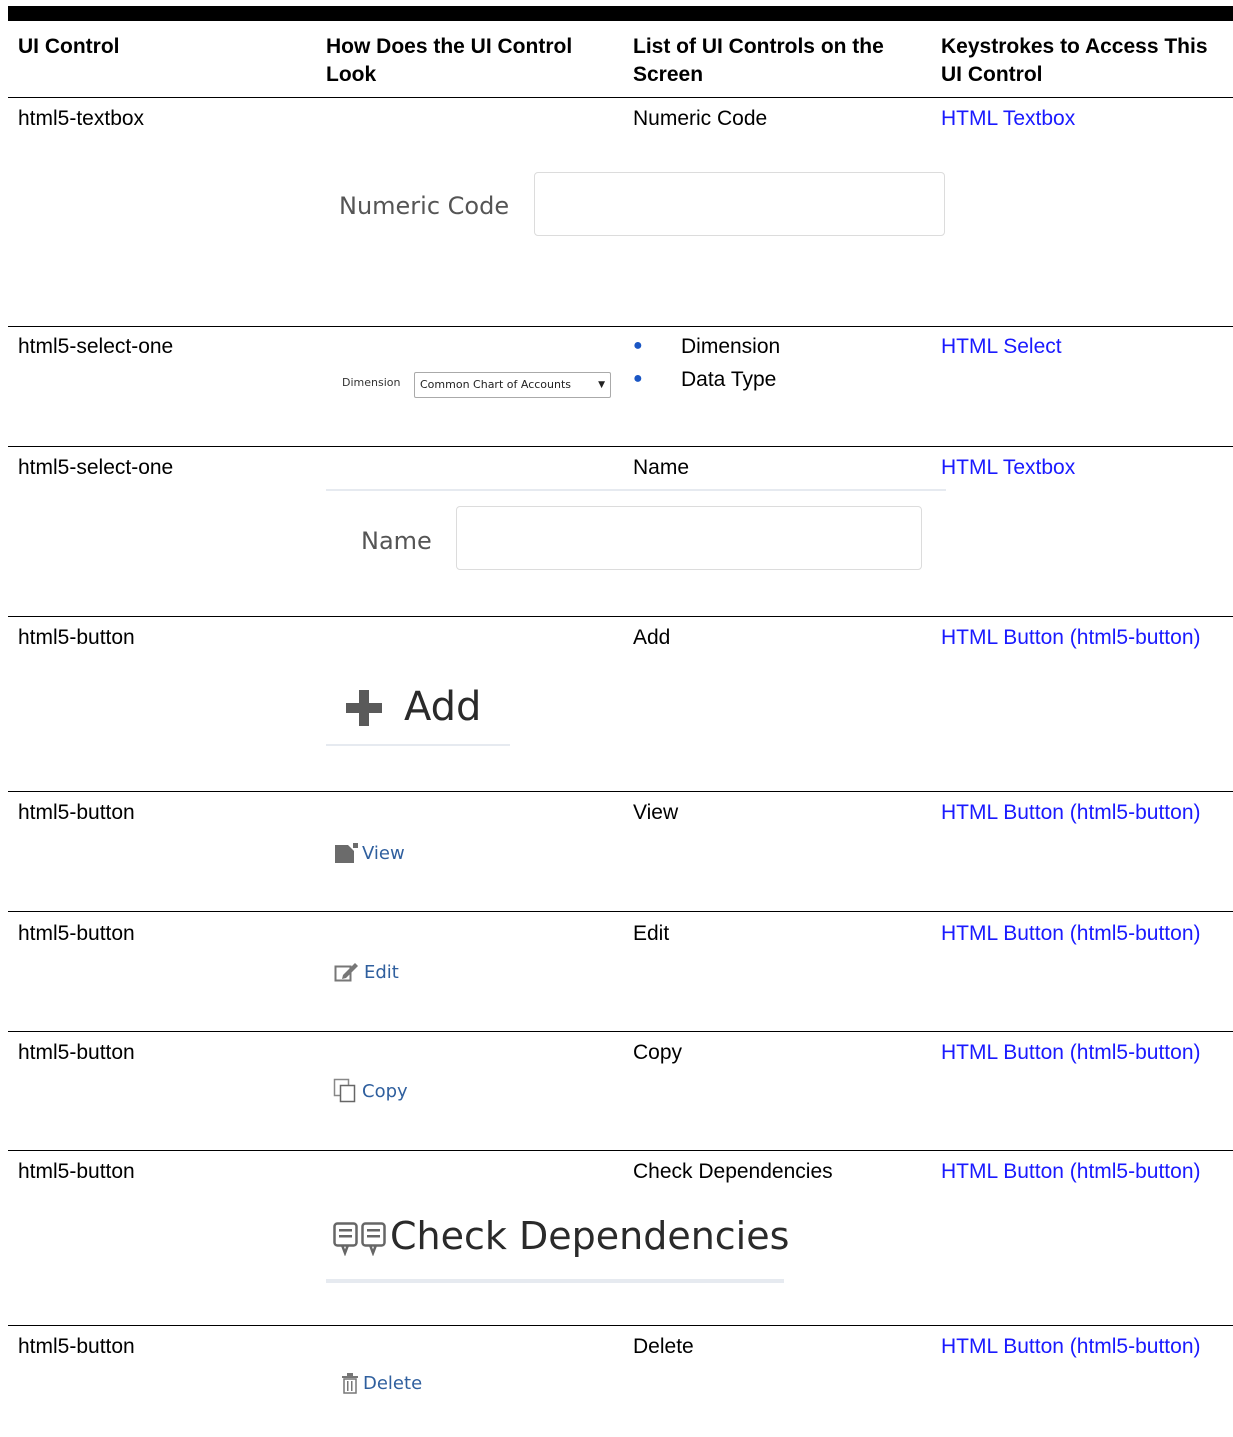 The width and height of the screenshot is (1233, 1437). Describe the element at coordinates (371, 382) in the screenshot. I see `dimension-label: Dimension` at that location.